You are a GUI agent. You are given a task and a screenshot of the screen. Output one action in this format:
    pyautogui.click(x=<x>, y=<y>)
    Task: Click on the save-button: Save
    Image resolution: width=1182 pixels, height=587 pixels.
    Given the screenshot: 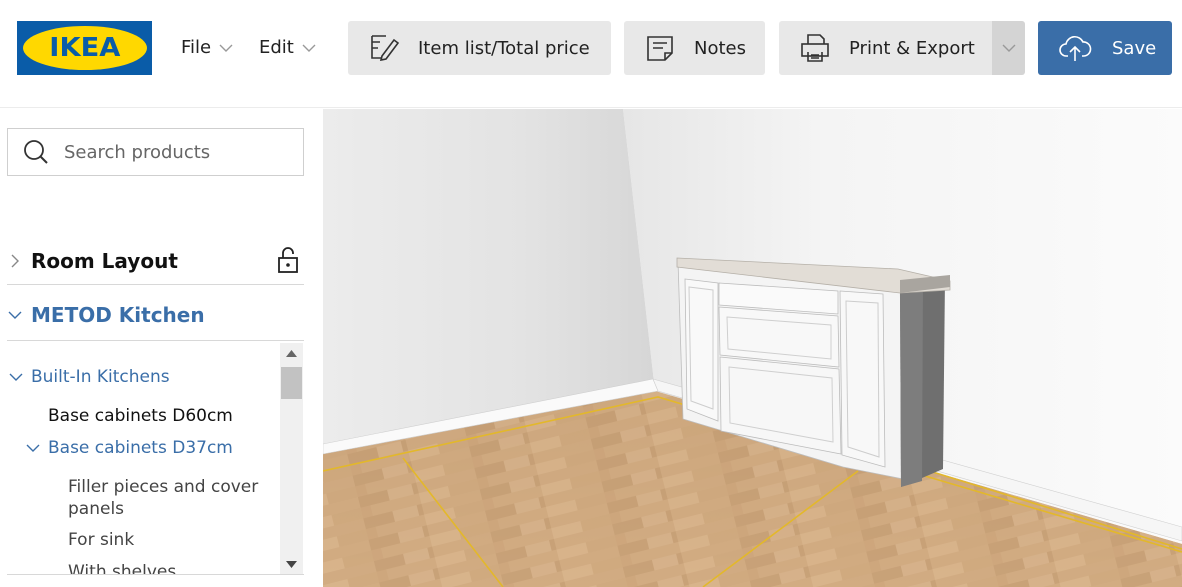 What is the action you would take?
    pyautogui.click(x=1105, y=48)
    